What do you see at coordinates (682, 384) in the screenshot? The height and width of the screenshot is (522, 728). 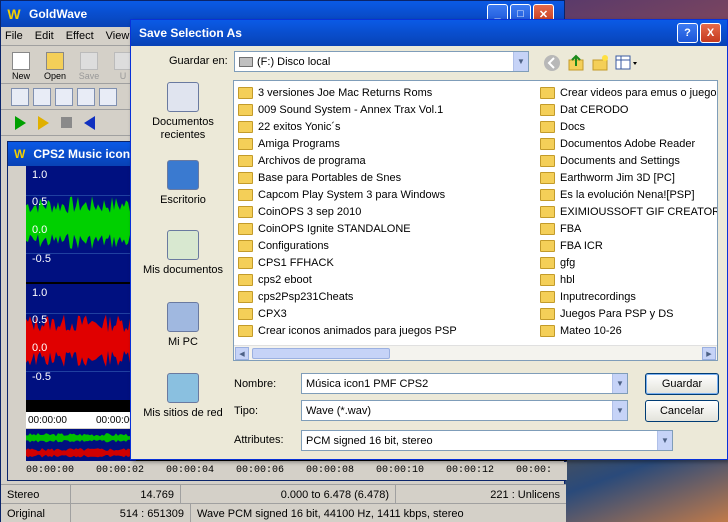 I see `save-dialog-button: Guardar` at bounding box center [682, 384].